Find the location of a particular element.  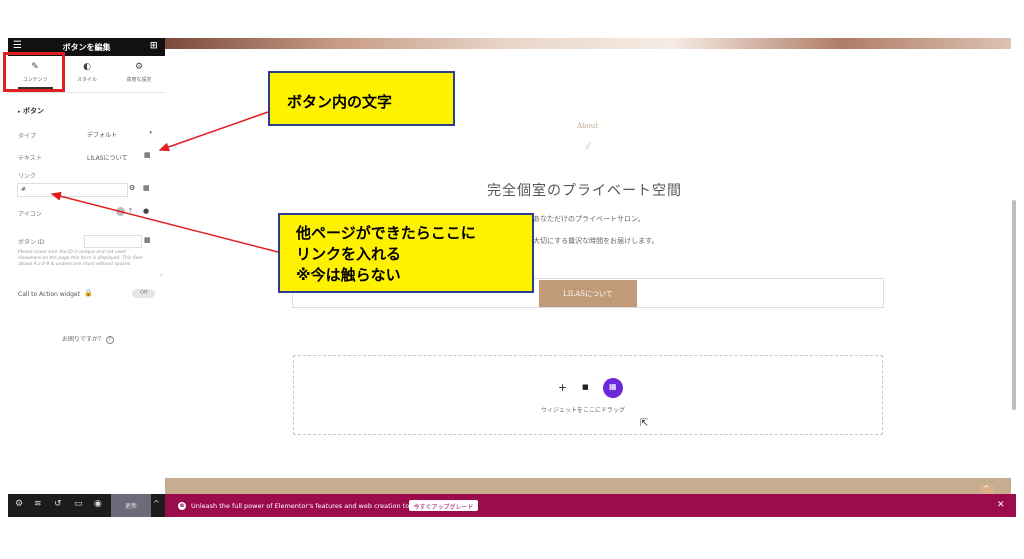

callout-link-note-text: 他ページができたらここに リンクを入れる ※今は触らない is located at coordinates (386, 254).